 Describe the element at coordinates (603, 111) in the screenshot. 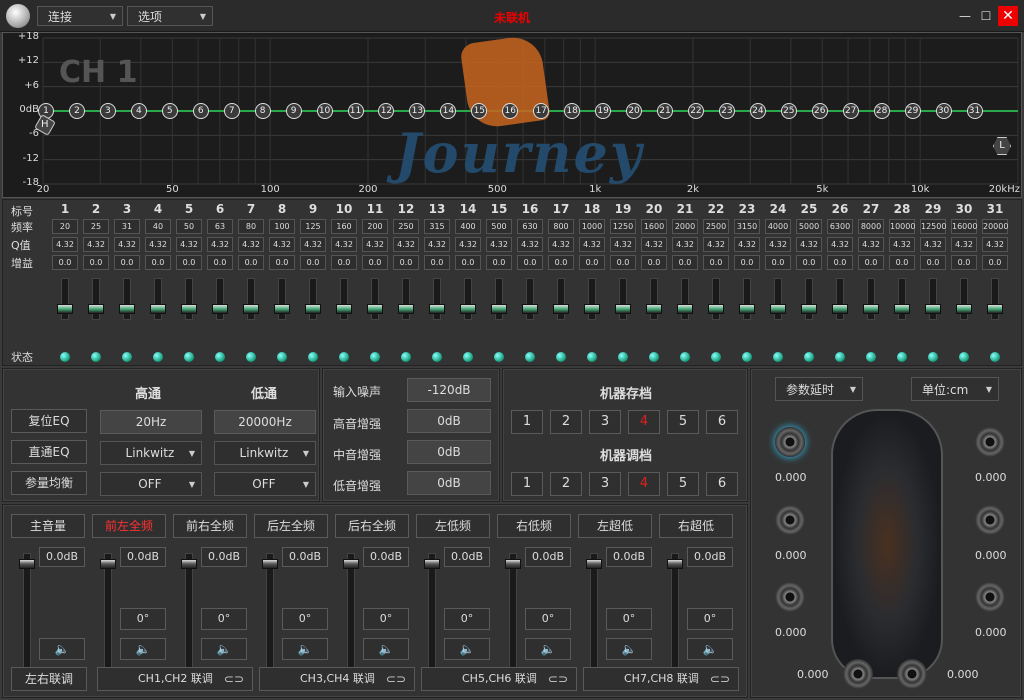

I see `eq-band-point: 19` at that location.